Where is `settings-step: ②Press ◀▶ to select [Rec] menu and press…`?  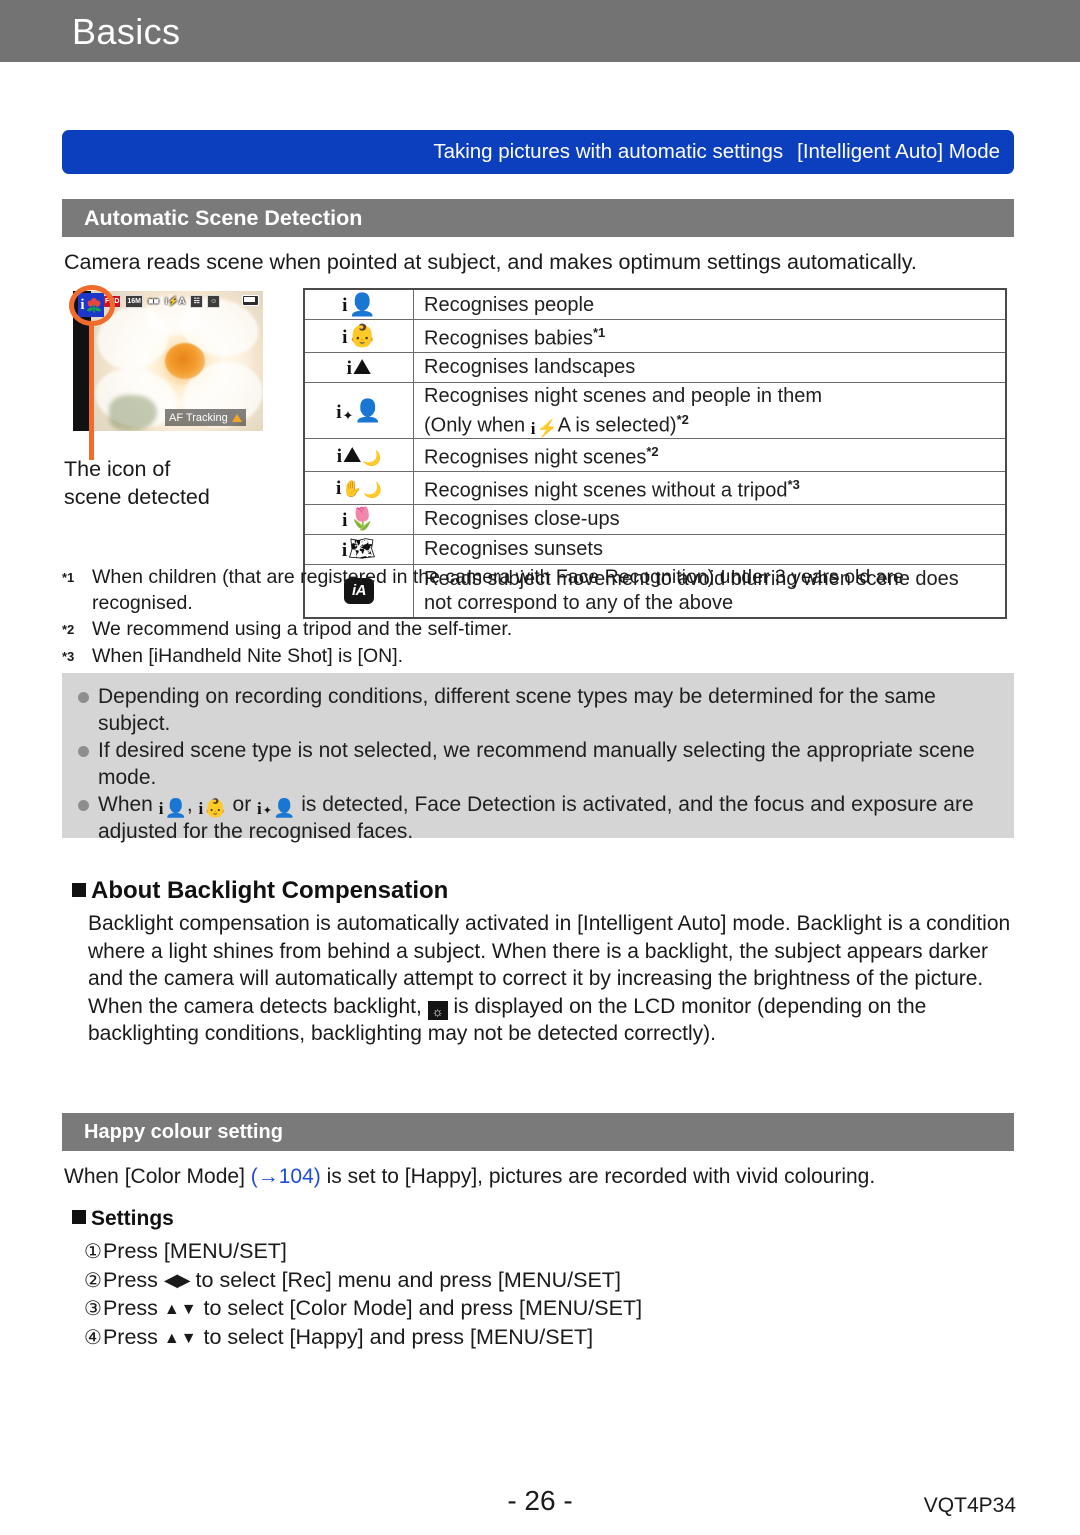 settings-step: ②Press ◀▶ to select [Rec] menu and press… is located at coordinates (544, 1281).